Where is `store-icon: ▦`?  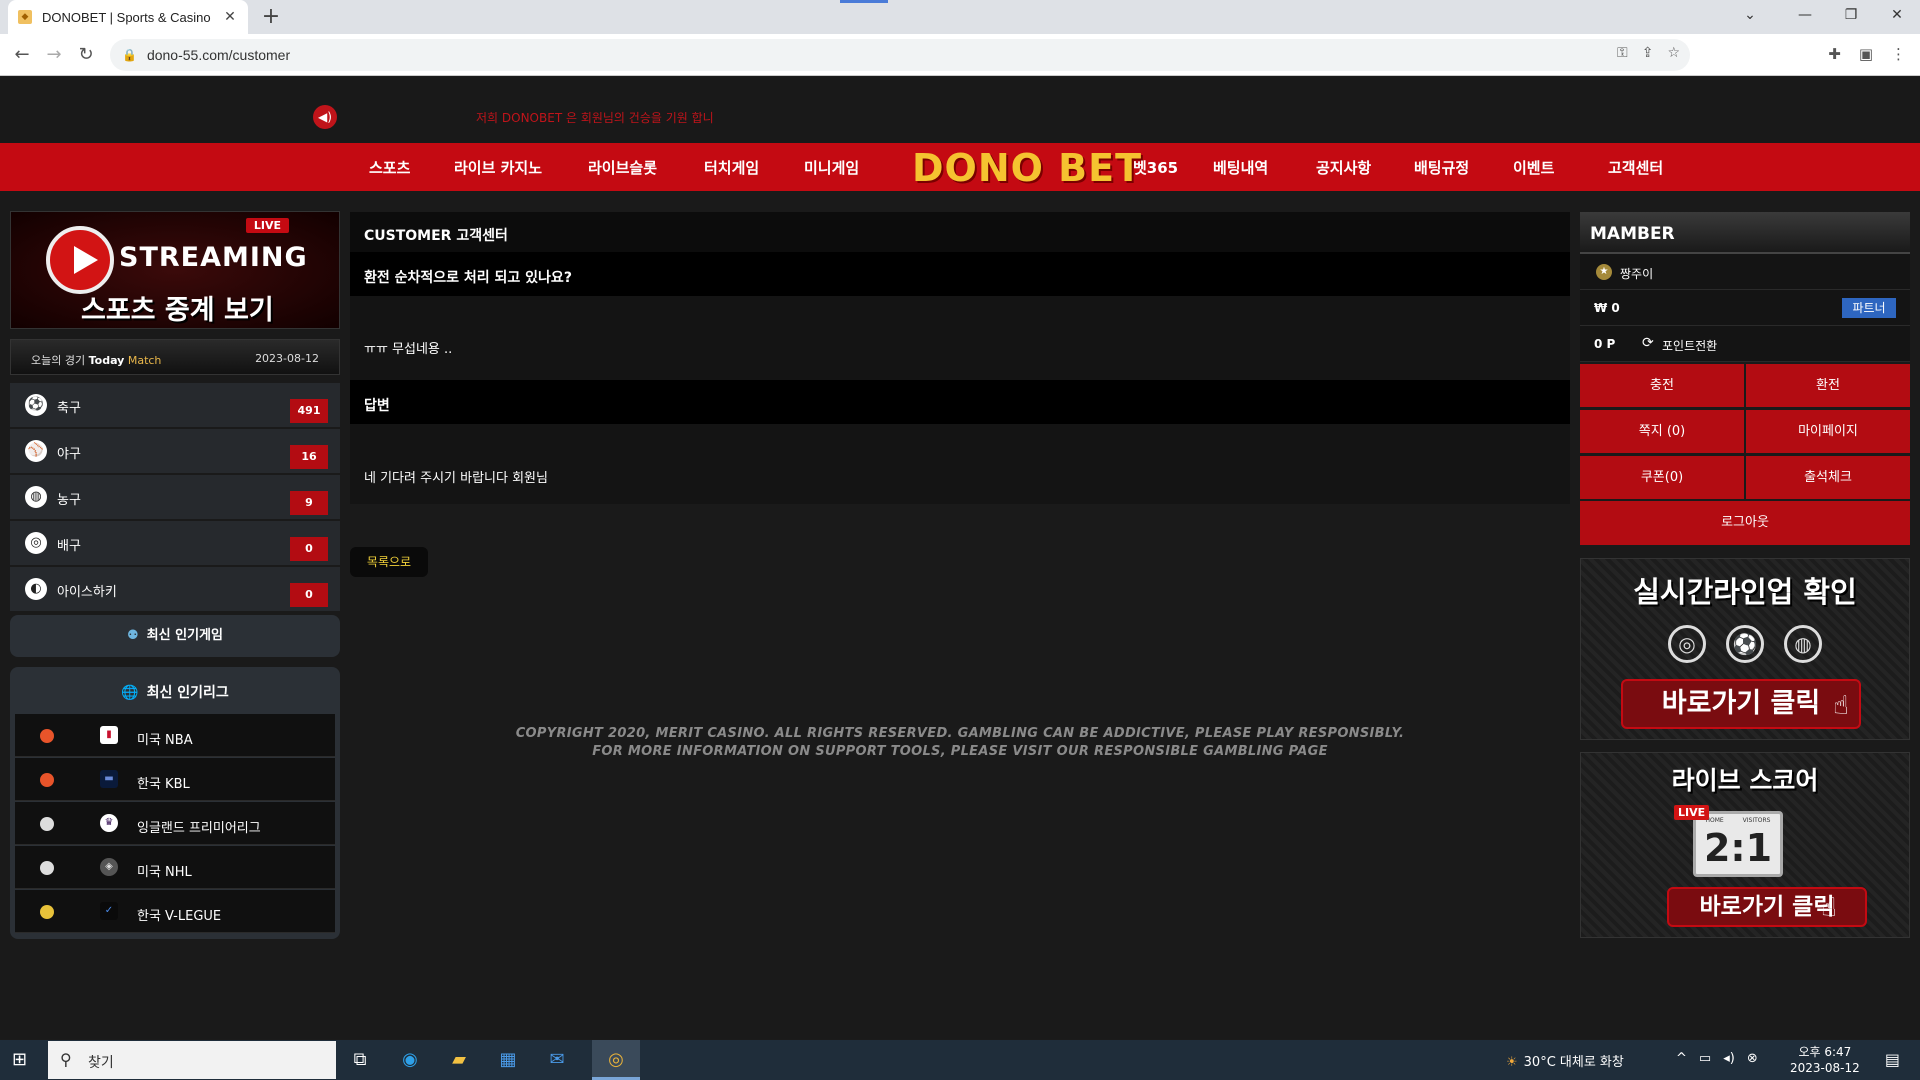
store-icon: ▦ is located at coordinates (508, 1060).